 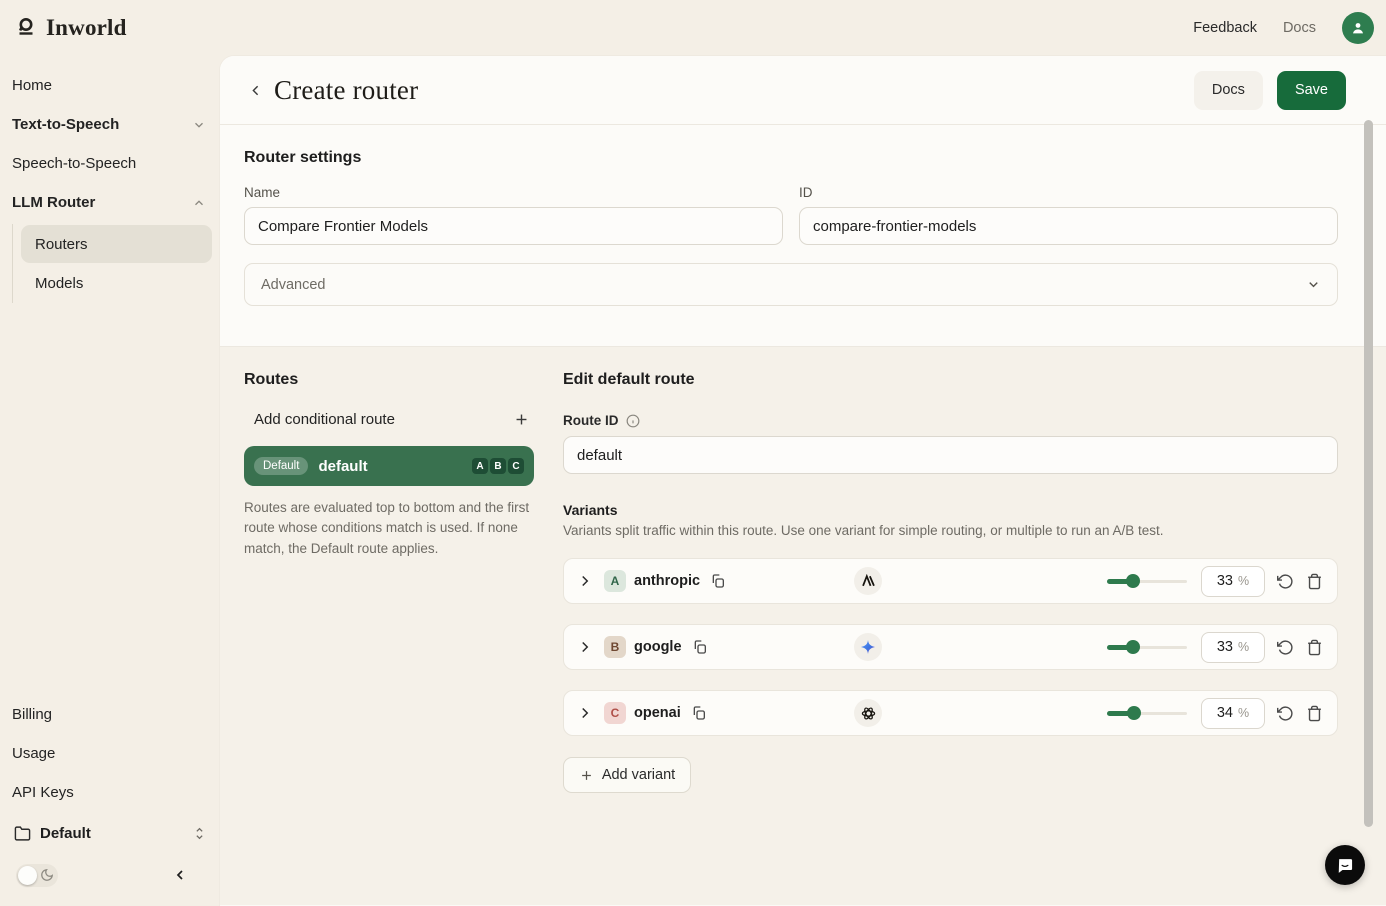 What do you see at coordinates (1228, 90) in the screenshot?
I see `docs-button: Docs` at bounding box center [1228, 90].